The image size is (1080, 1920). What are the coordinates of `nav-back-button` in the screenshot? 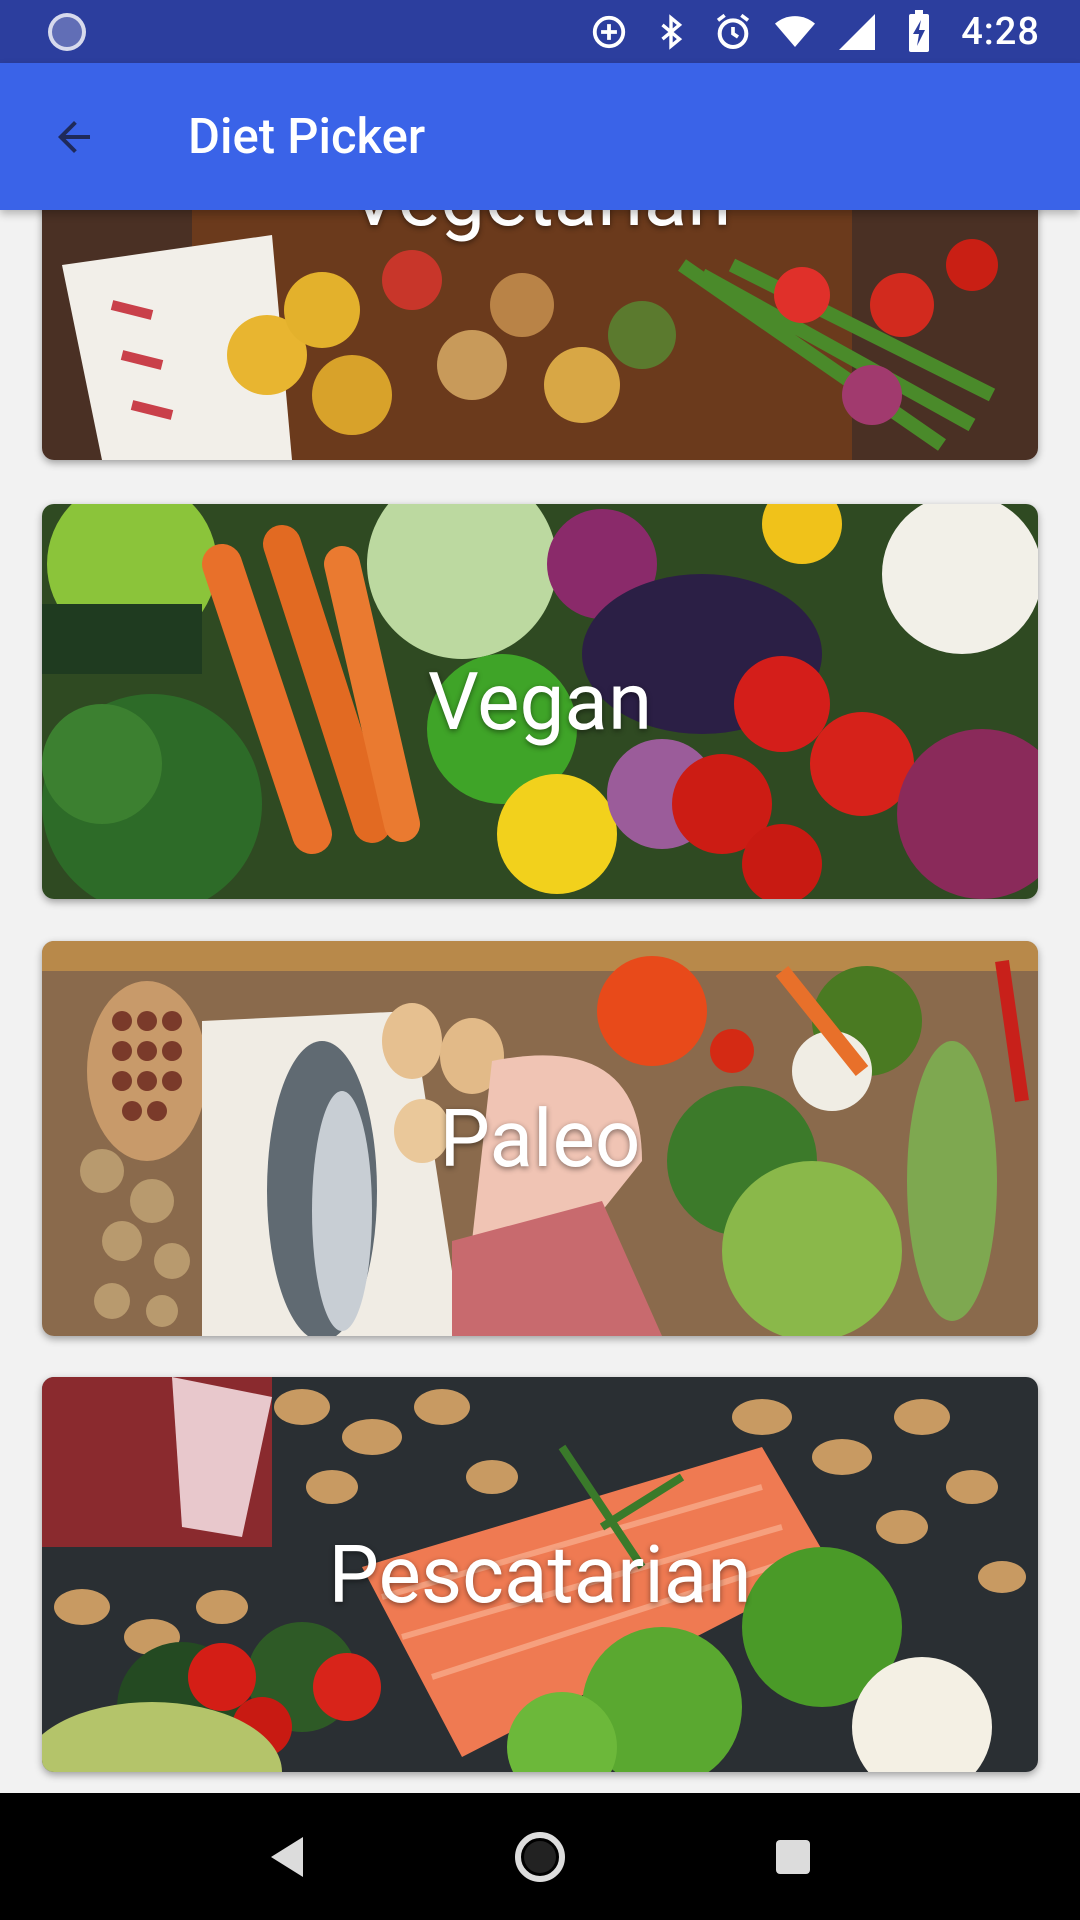 It's located at (287, 1857).